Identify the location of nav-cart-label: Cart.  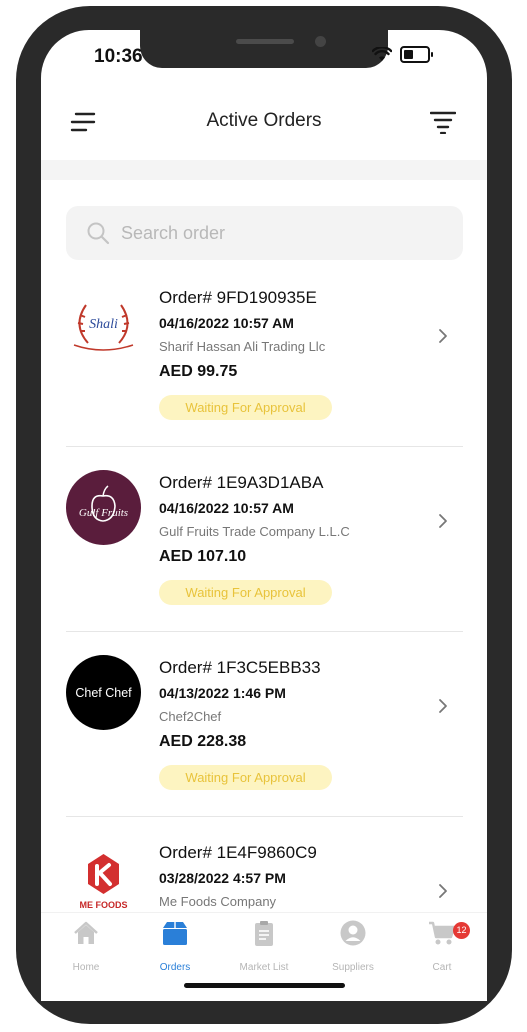
(442, 967).